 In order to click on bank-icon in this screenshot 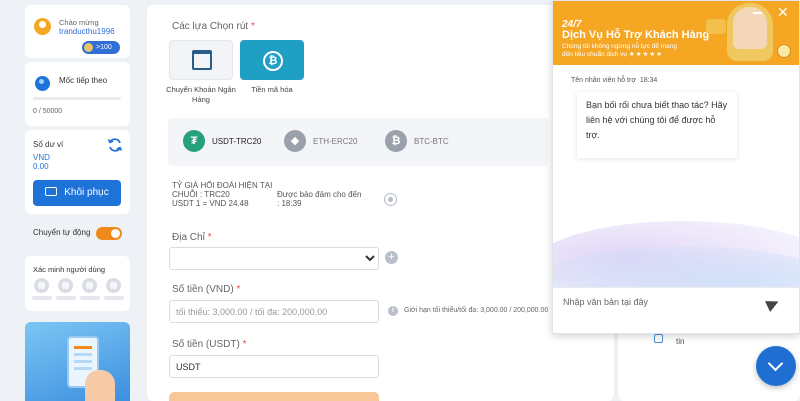, I will do `click(202, 60)`.